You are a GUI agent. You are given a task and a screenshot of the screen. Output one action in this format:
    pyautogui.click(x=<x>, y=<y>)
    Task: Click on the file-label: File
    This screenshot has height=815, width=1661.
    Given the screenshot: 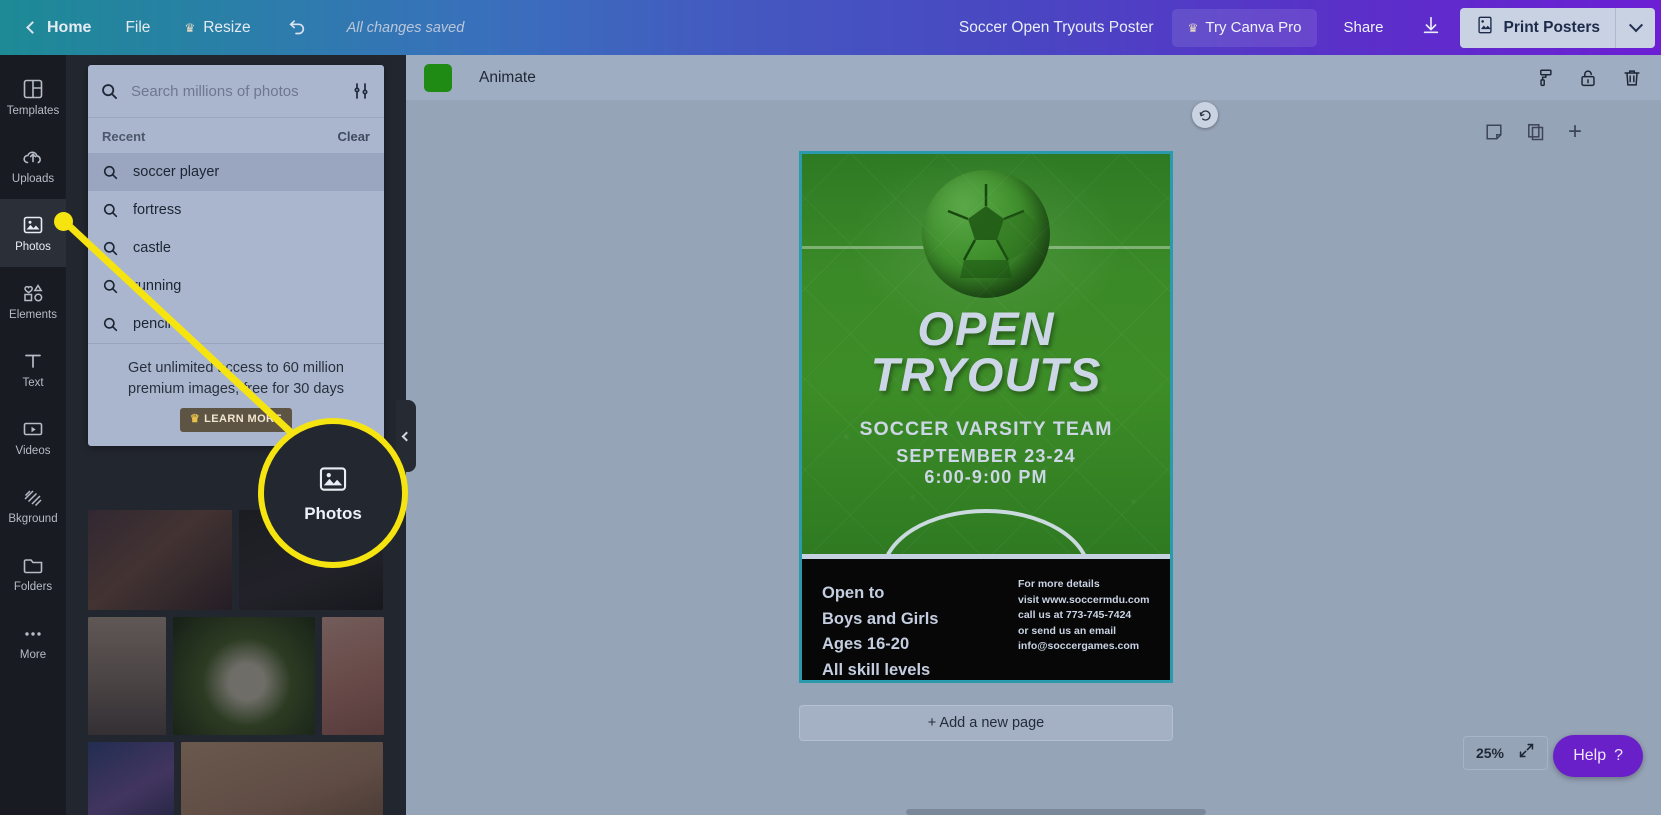 What is the action you would take?
    pyautogui.click(x=138, y=27)
    